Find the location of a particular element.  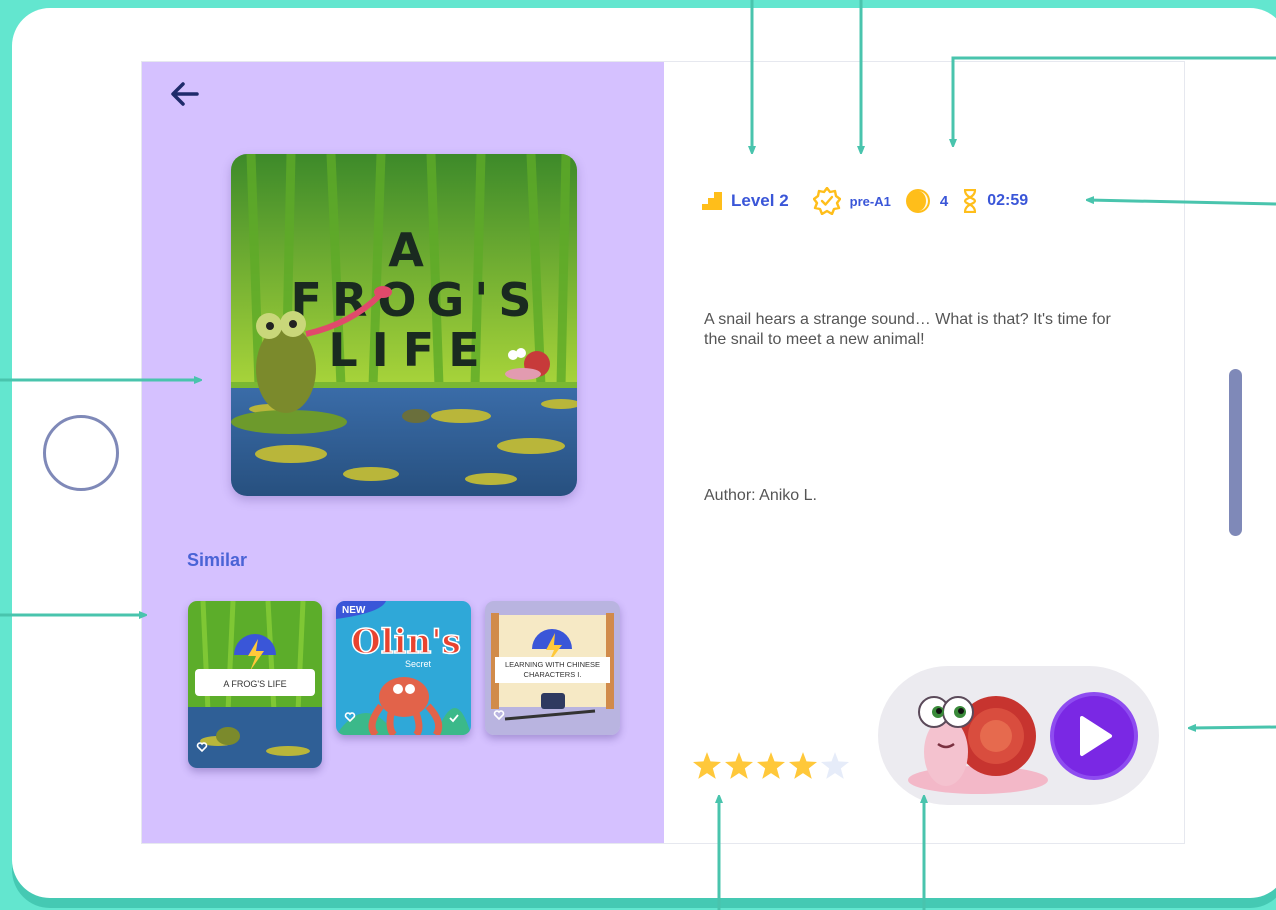

similar-2-sub: Secret is located at coordinates (418, 664).